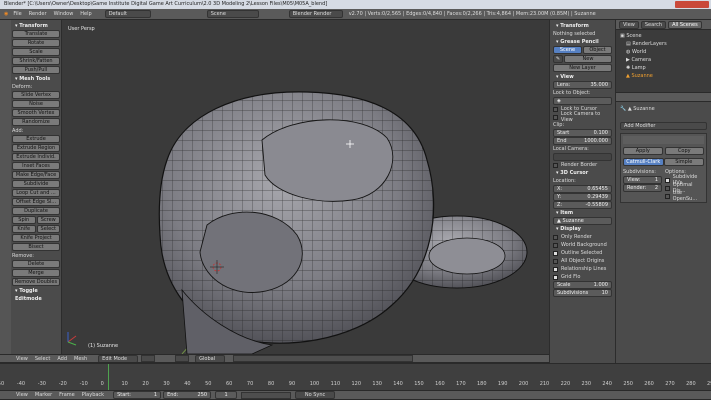  Describe the element at coordinates (582, 229) in the screenshot. I see `display-header: Display` at that location.